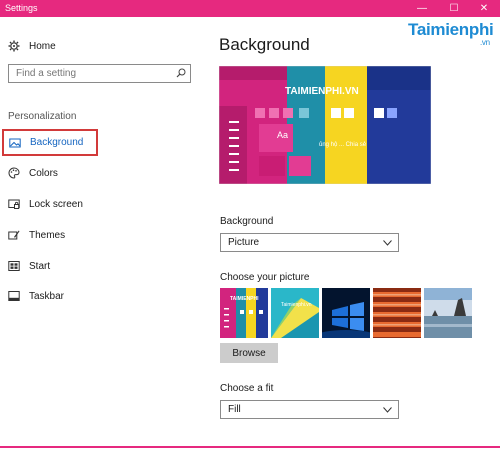 The width and height of the screenshot is (500, 449). Describe the element at coordinates (47, 235) in the screenshot. I see `sidebar-item-label: Themes` at that location.